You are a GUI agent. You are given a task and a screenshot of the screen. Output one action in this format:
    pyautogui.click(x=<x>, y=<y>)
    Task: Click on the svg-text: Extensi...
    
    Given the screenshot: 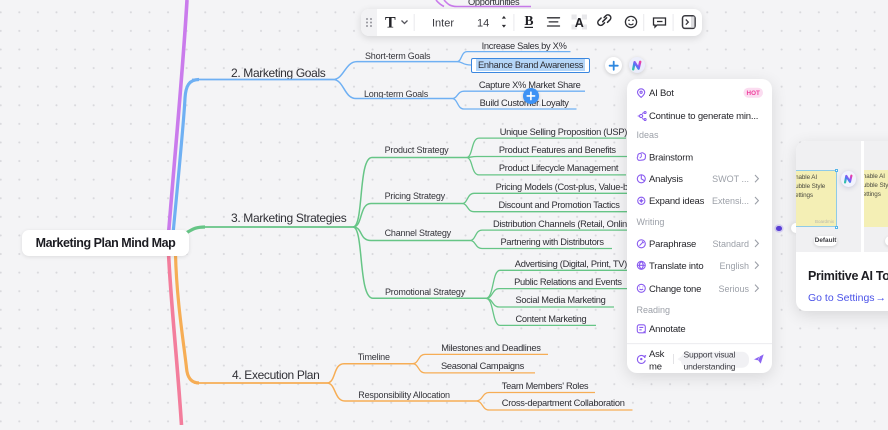 What is the action you would take?
    pyautogui.click(x=730, y=201)
    